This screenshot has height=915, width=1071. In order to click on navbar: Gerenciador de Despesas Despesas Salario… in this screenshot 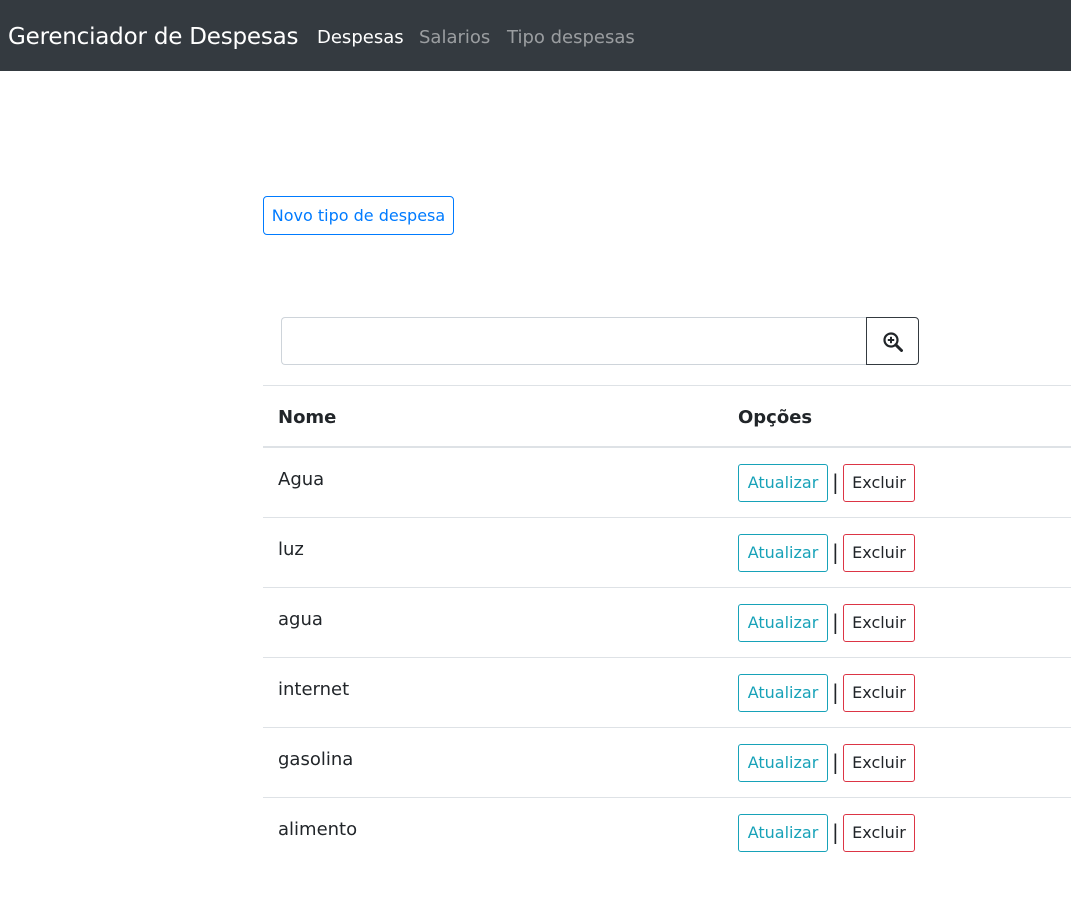, I will do `click(535, 35)`.